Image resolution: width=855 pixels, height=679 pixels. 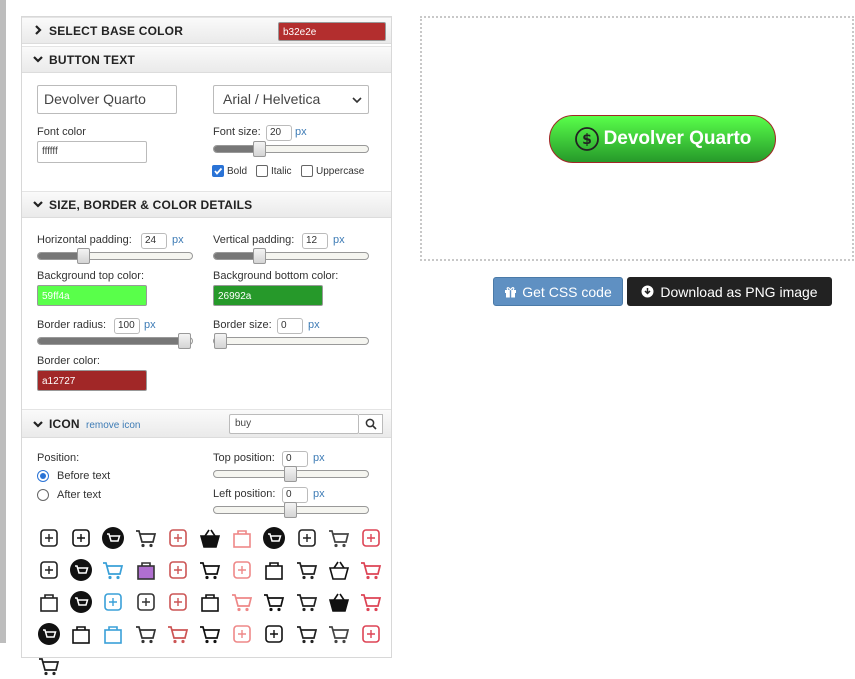 What do you see at coordinates (206, 423) in the screenshot?
I see `icon-header: ICON remove icon buy` at bounding box center [206, 423].